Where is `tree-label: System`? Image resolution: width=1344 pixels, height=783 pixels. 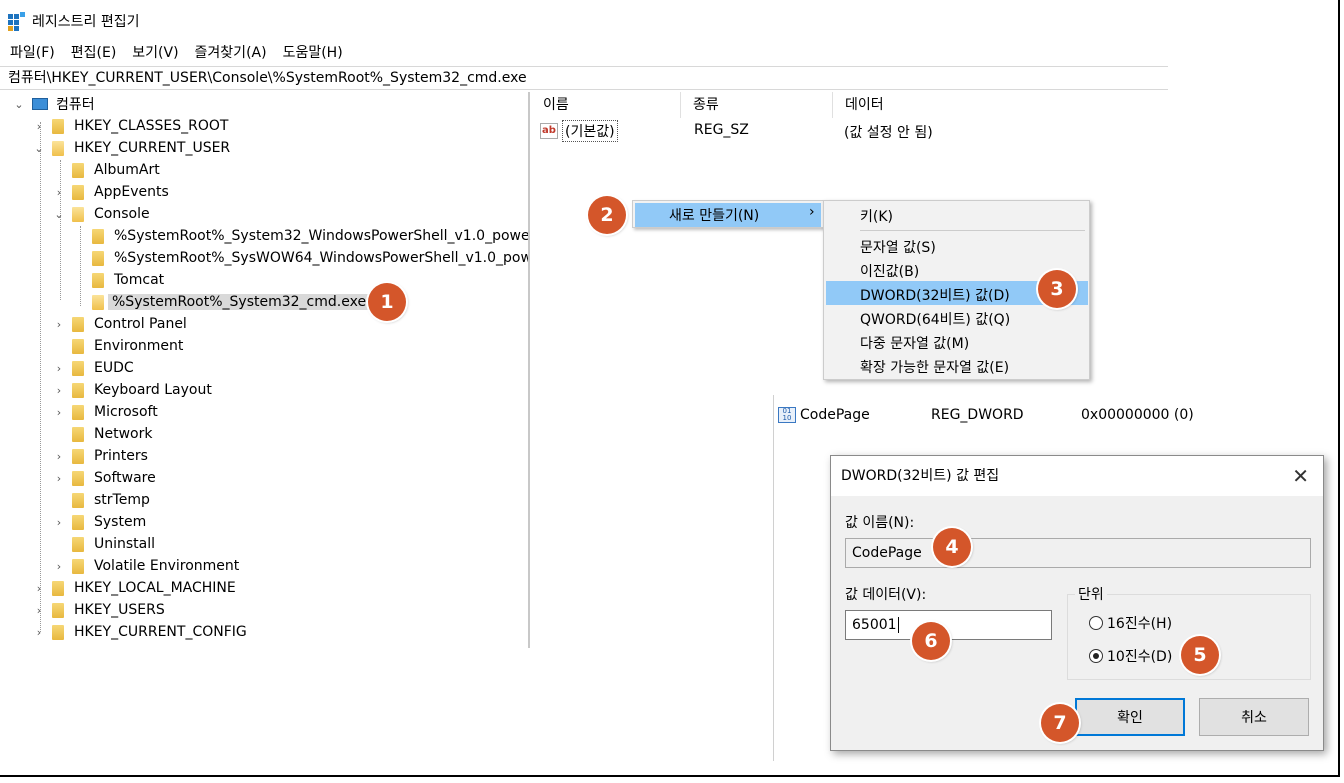 tree-label: System is located at coordinates (120, 522).